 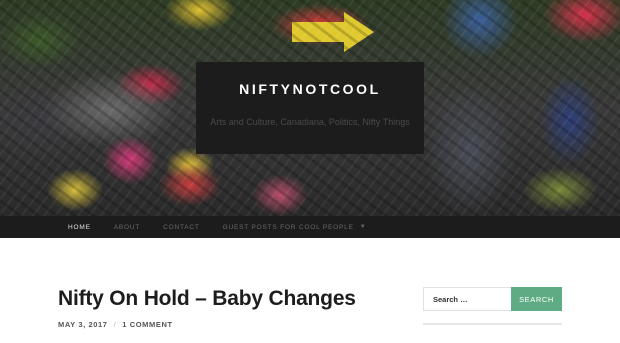 What do you see at coordinates (295, 227) in the screenshot?
I see `nav-item-guest-posts: GUEST POSTS FOR COOL PEOPLE ▼` at bounding box center [295, 227].